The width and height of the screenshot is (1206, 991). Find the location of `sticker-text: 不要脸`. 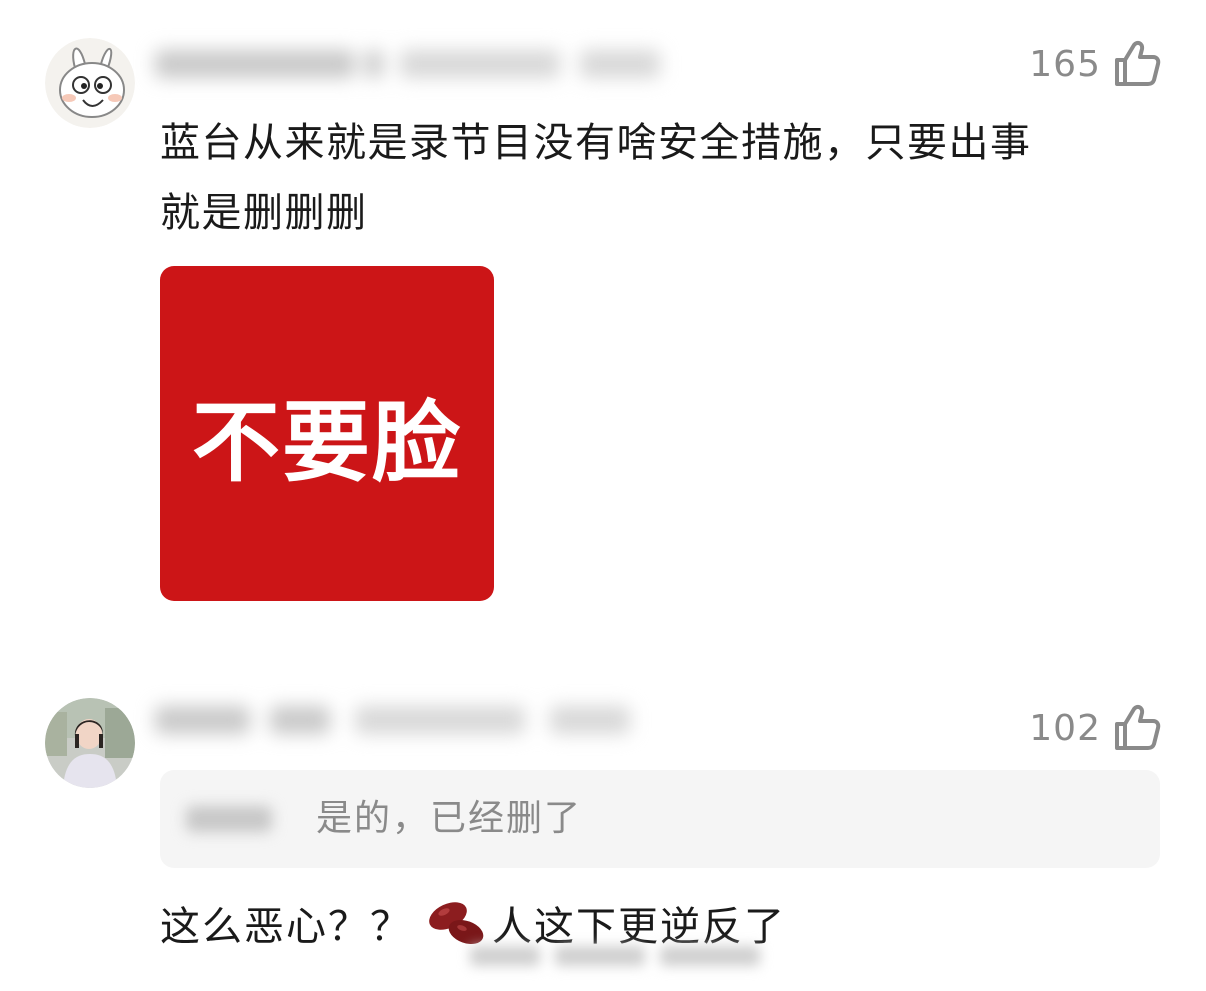

sticker-text: 不要脸 is located at coordinates (326, 442).